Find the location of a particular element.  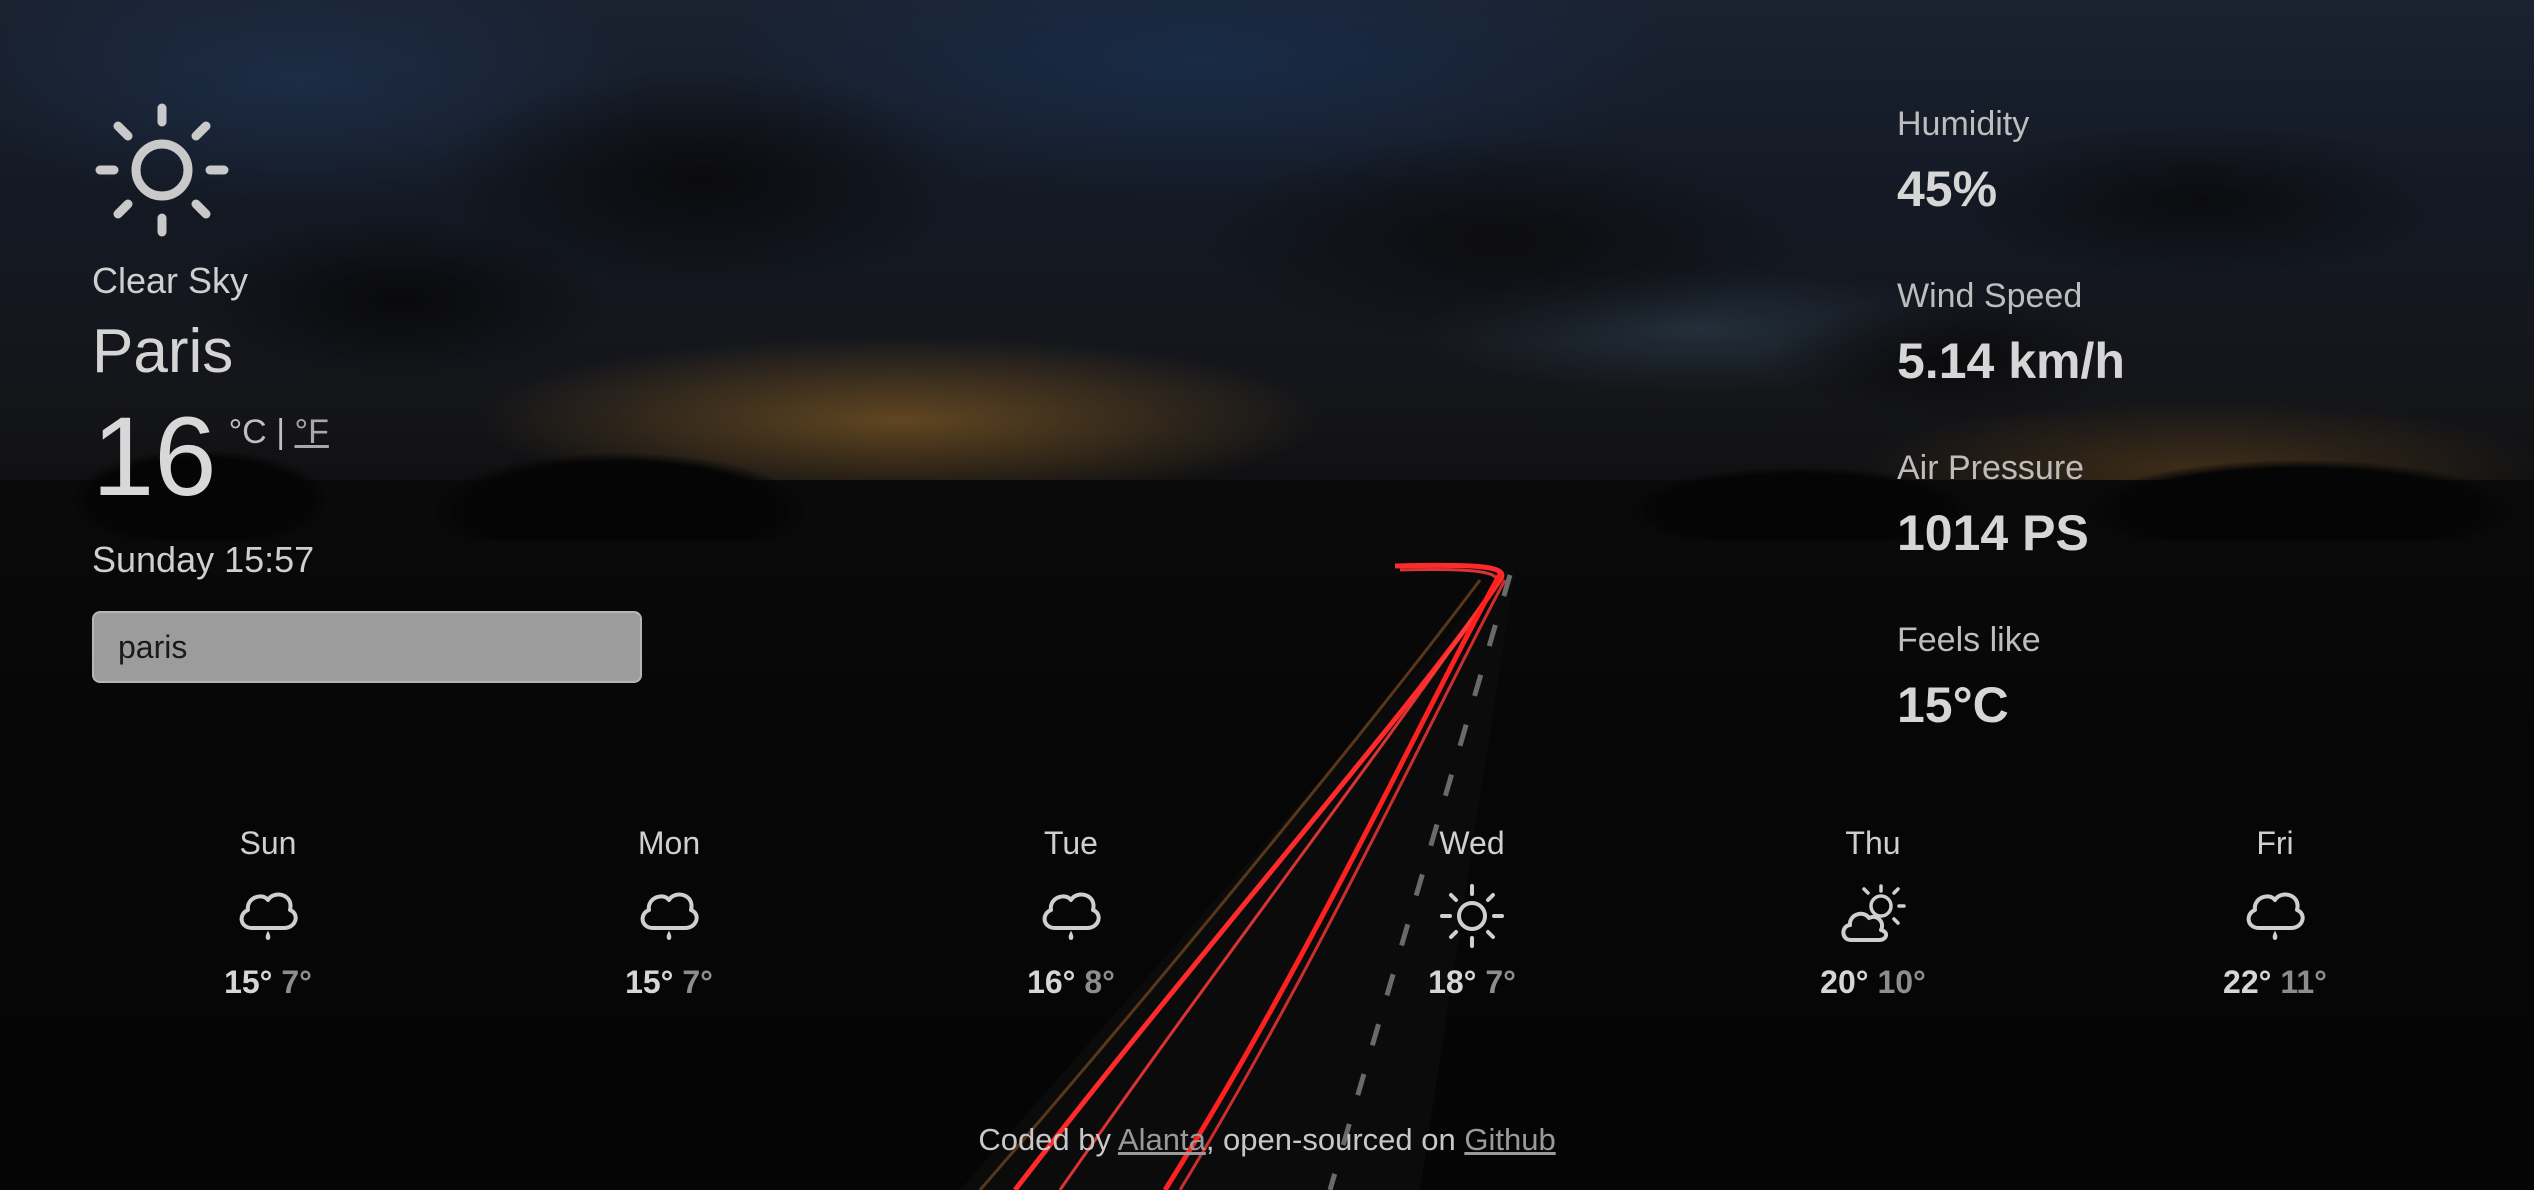

unit-switcher: °C | °F is located at coordinates (279, 432).